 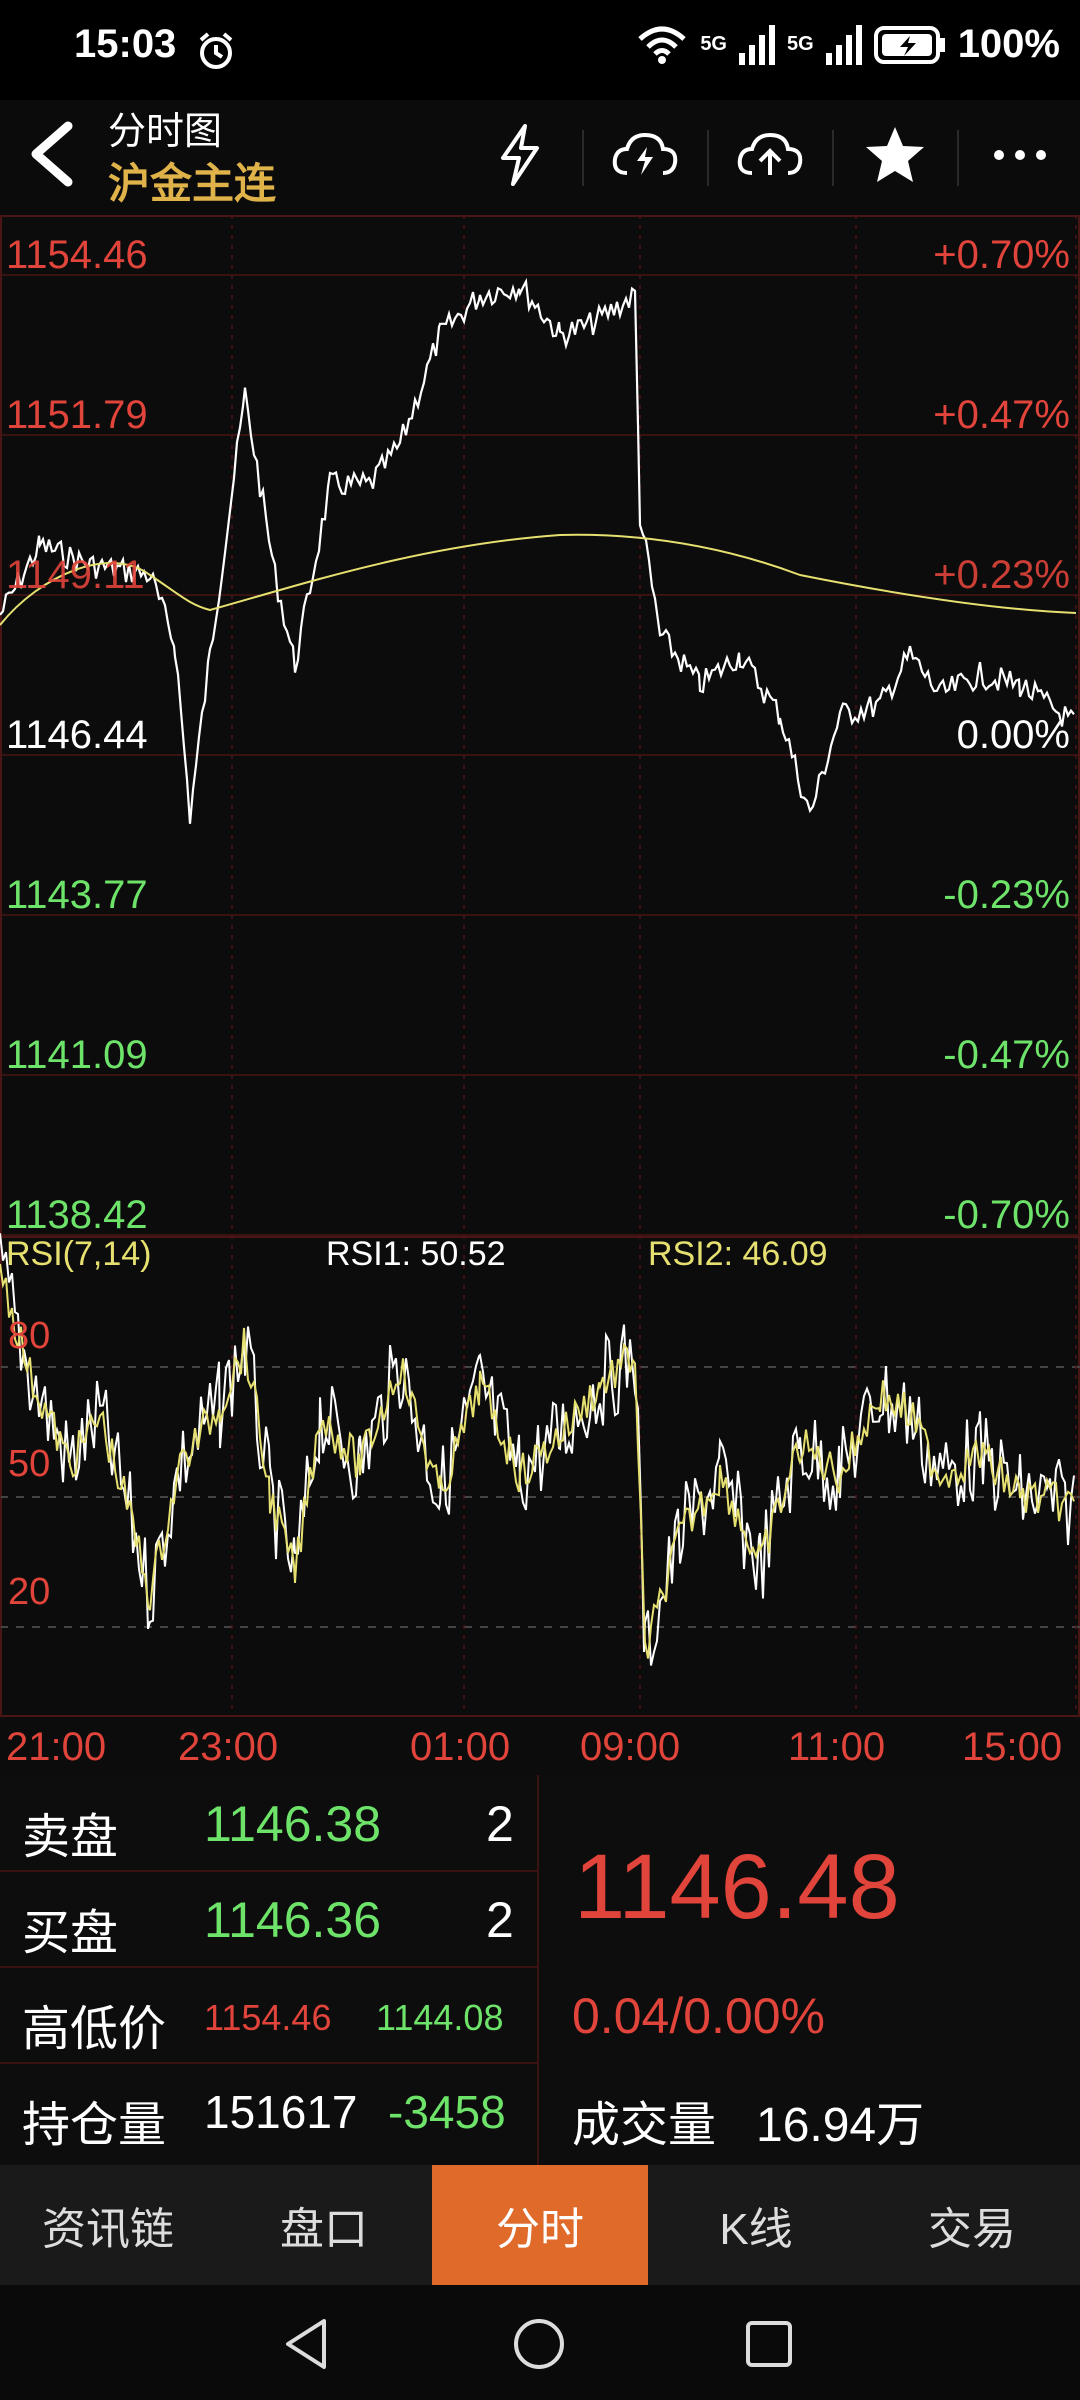 I want to click on tab-kline: K线, so click(x=756, y=2225).